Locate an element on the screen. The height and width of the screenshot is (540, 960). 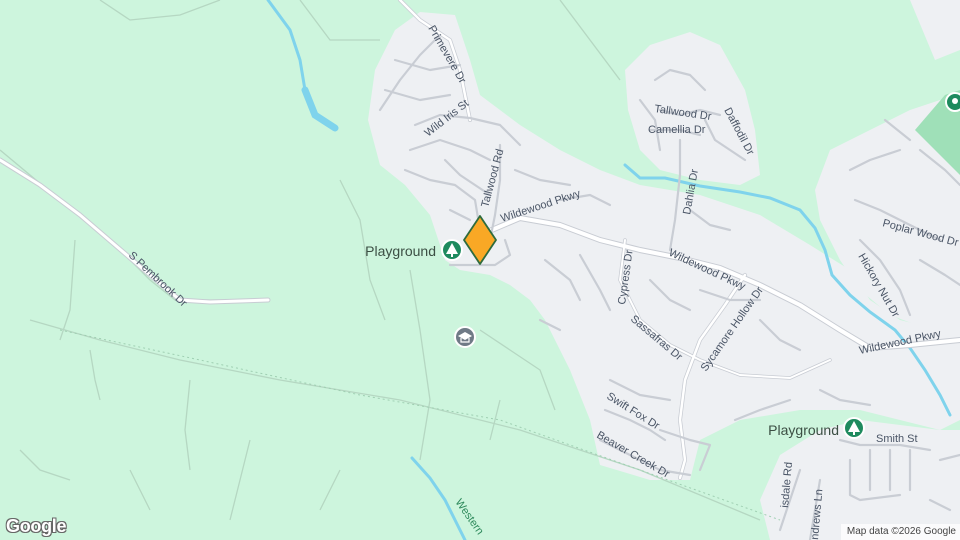
google-logo: Google is located at coordinates (36, 526).